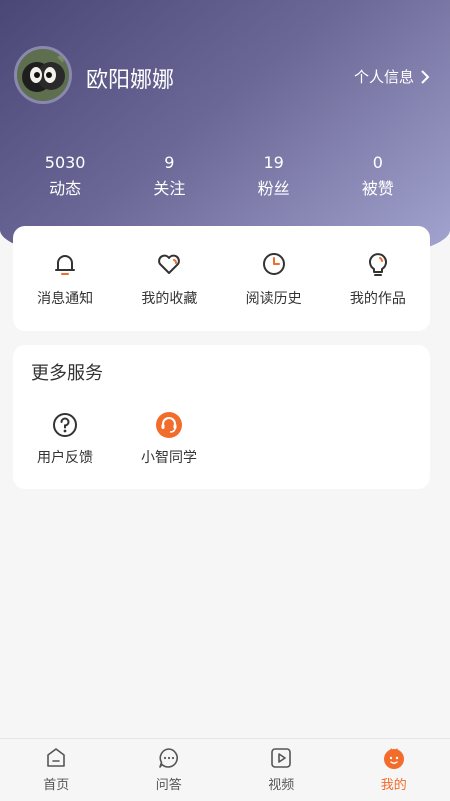  Describe the element at coordinates (130, 80) in the screenshot. I see `username: 欧阳娜娜` at that location.